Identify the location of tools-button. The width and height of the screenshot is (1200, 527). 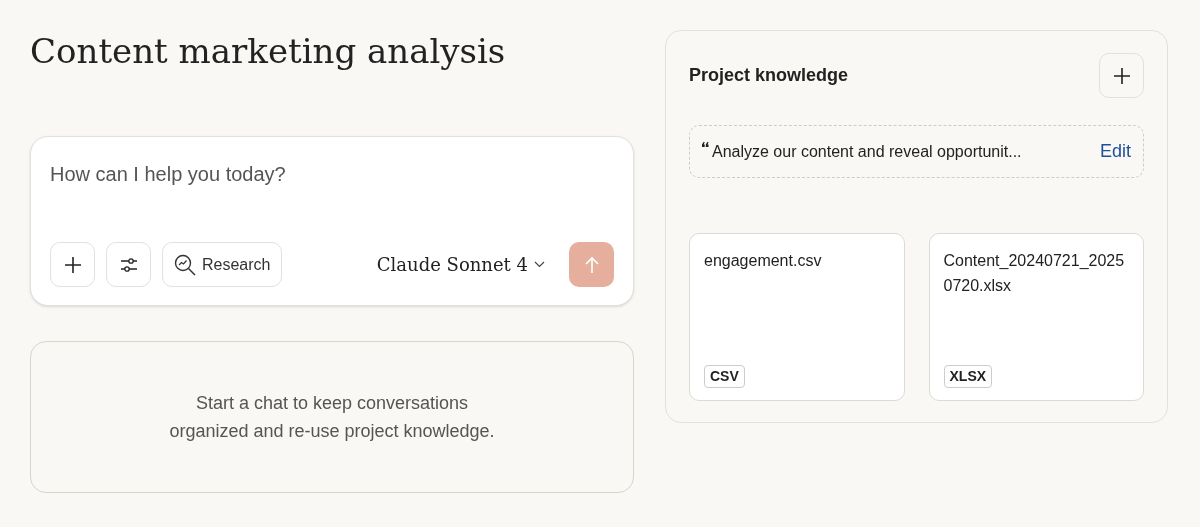
(128, 264).